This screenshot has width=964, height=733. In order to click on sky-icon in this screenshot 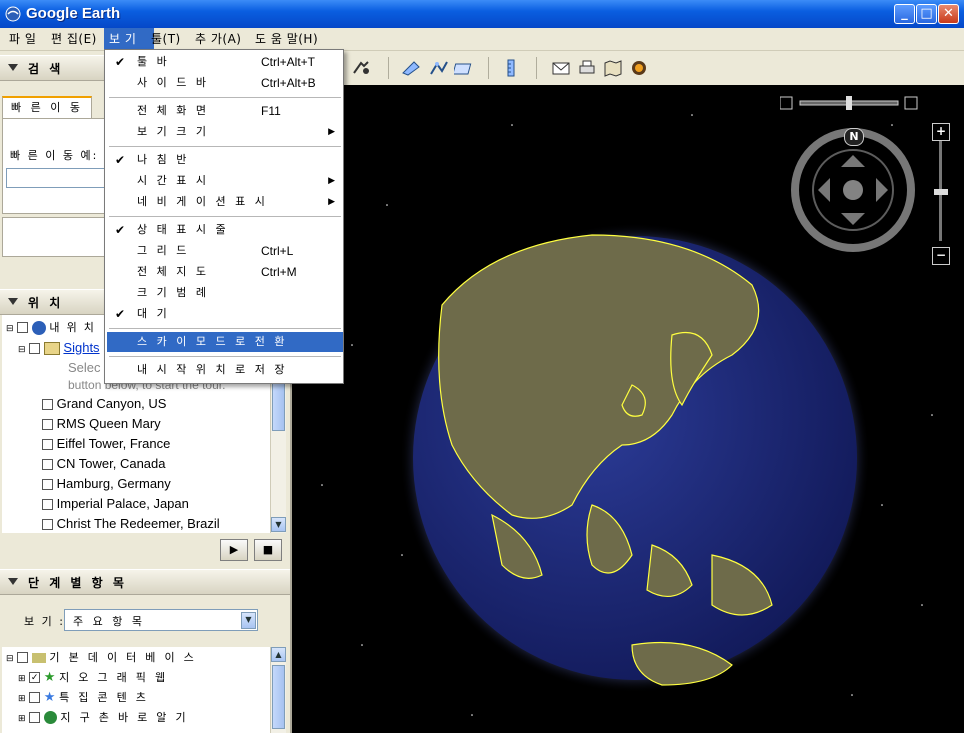, I will do `click(639, 68)`.